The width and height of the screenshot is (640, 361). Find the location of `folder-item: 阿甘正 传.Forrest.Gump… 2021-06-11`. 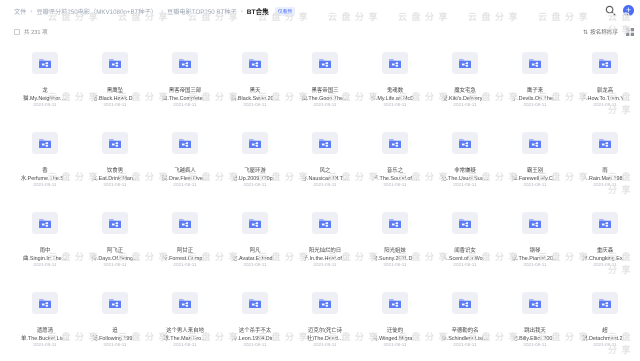

folder-item: 阿甘正 传.Forrest.Gump… 2021-06-11 is located at coordinates (185, 240).